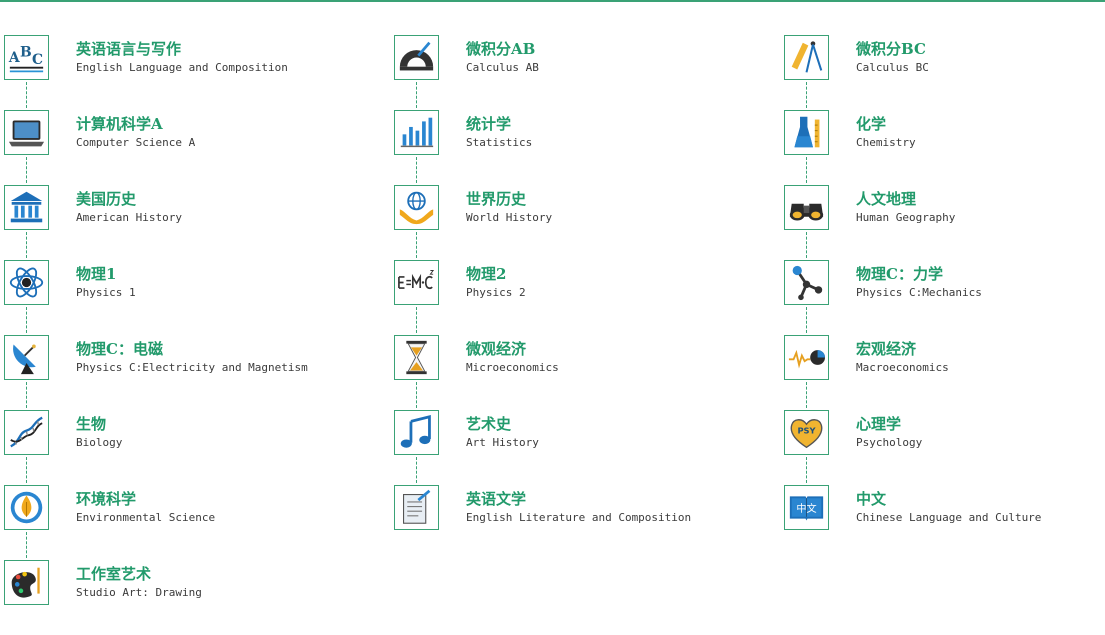  What do you see at coordinates (199, 522) in the screenshot?
I see `course-item: 环境科学 Environmental Science` at bounding box center [199, 522].